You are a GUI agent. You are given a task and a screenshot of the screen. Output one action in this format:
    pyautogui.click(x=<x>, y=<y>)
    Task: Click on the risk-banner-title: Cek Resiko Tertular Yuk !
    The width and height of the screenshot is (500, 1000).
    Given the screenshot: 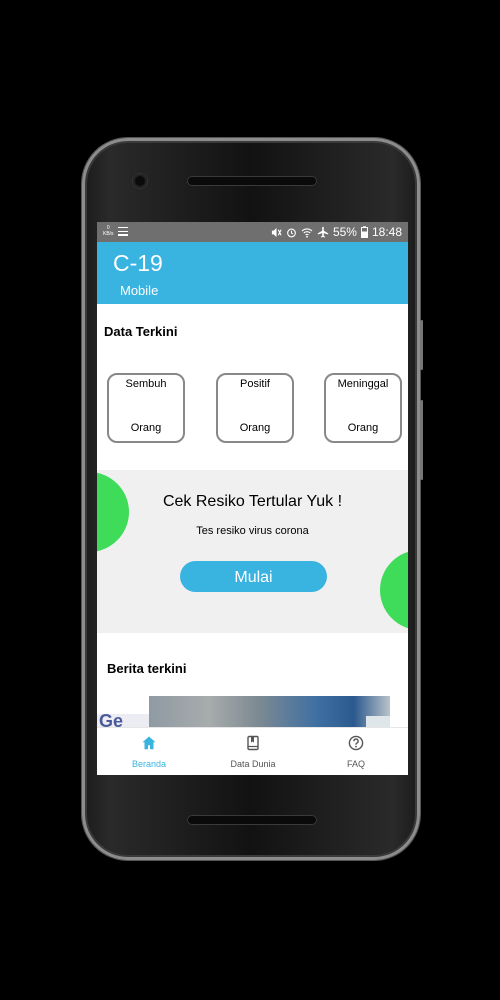 What is the action you would take?
    pyautogui.click(x=252, y=501)
    